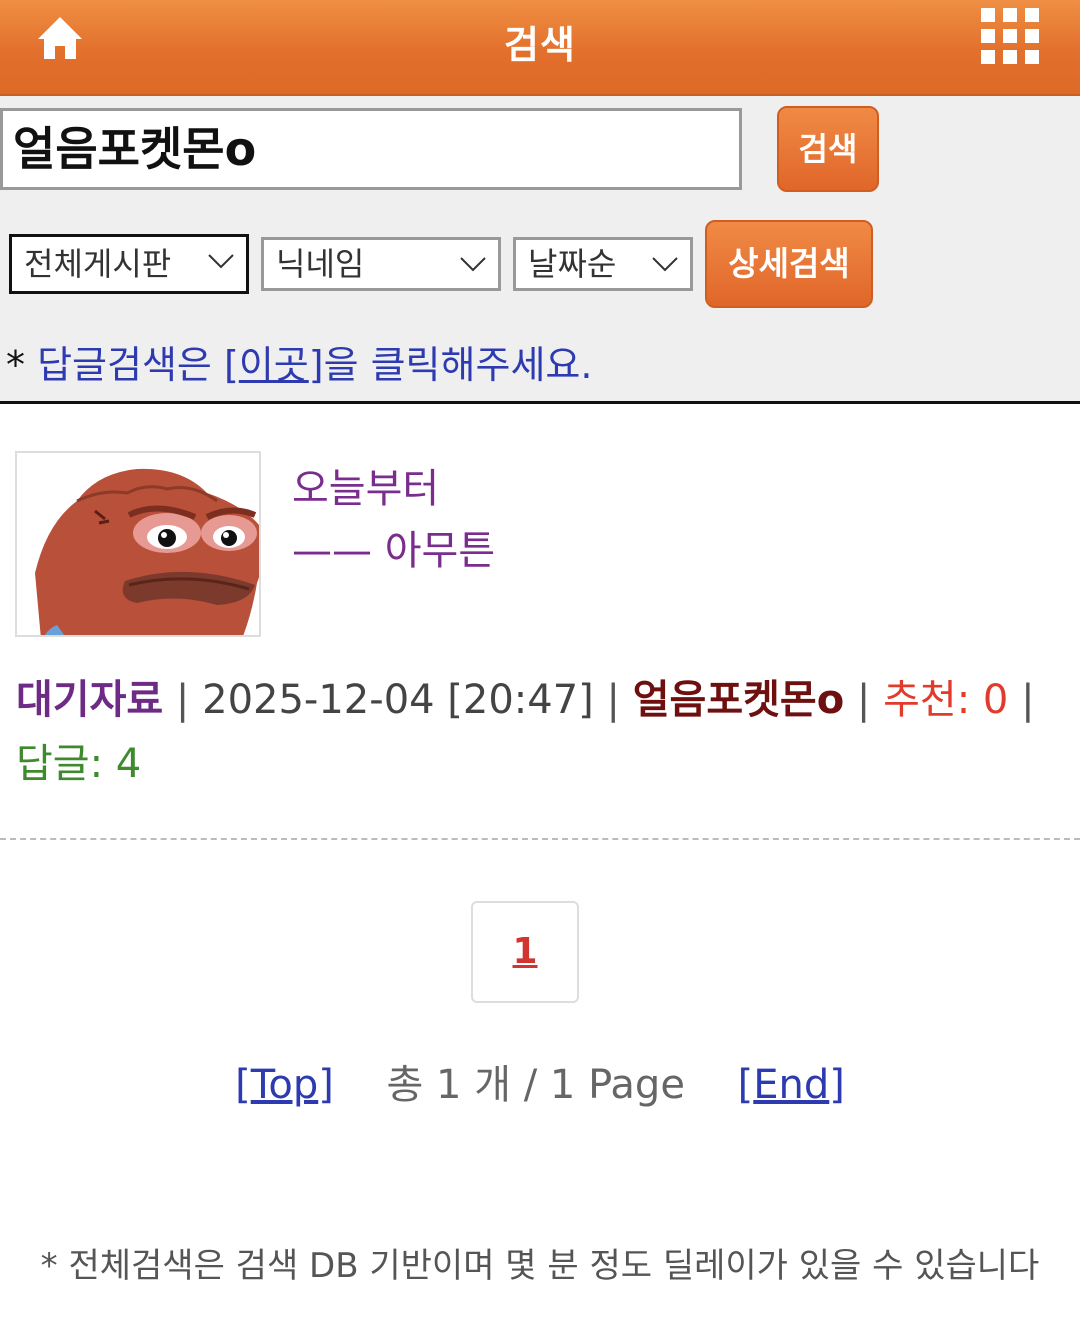 The image size is (1080, 1330). Describe the element at coordinates (828, 149) in the screenshot. I see `search-button: 검색` at that location.